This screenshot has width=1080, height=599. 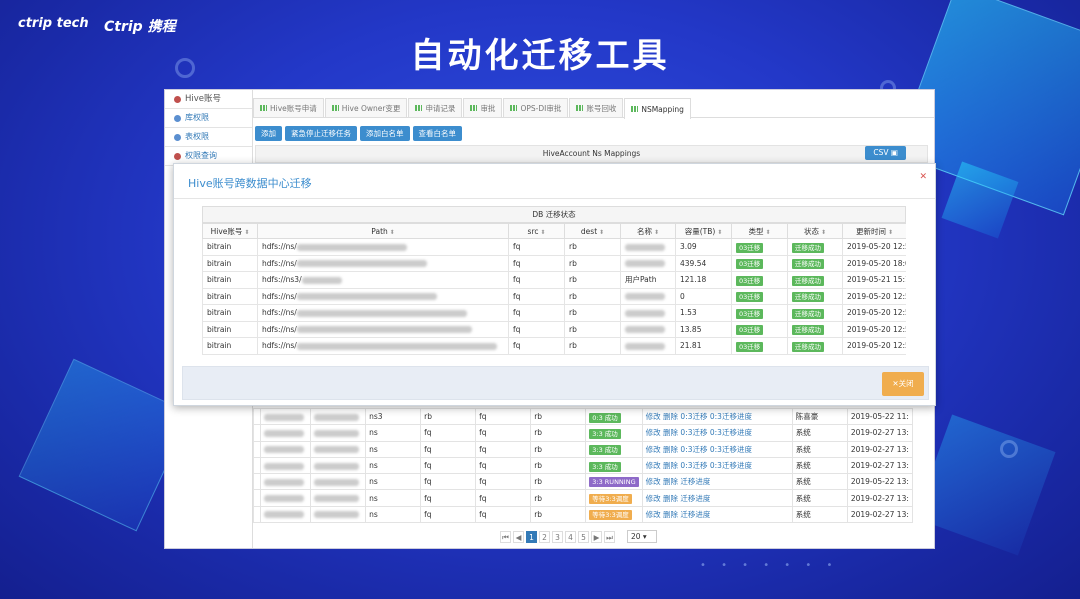 I want to click on cell-text: 系统, so click(x=803, y=482).